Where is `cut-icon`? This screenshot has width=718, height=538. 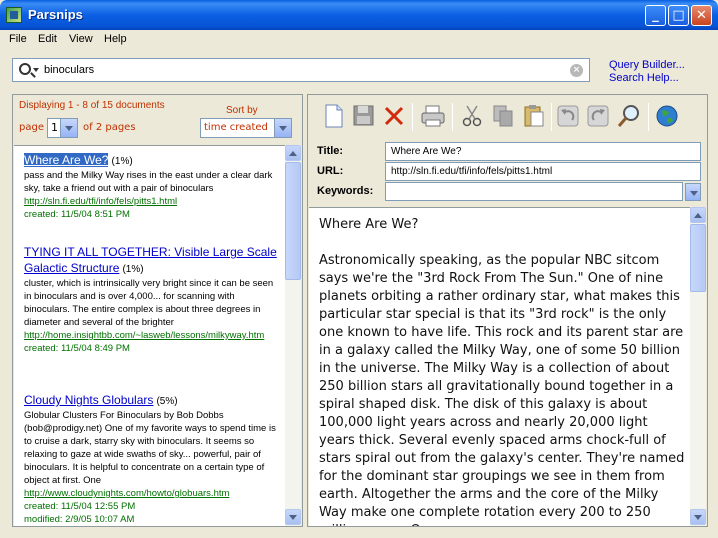 cut-icon is located at coordinates (472, 116).